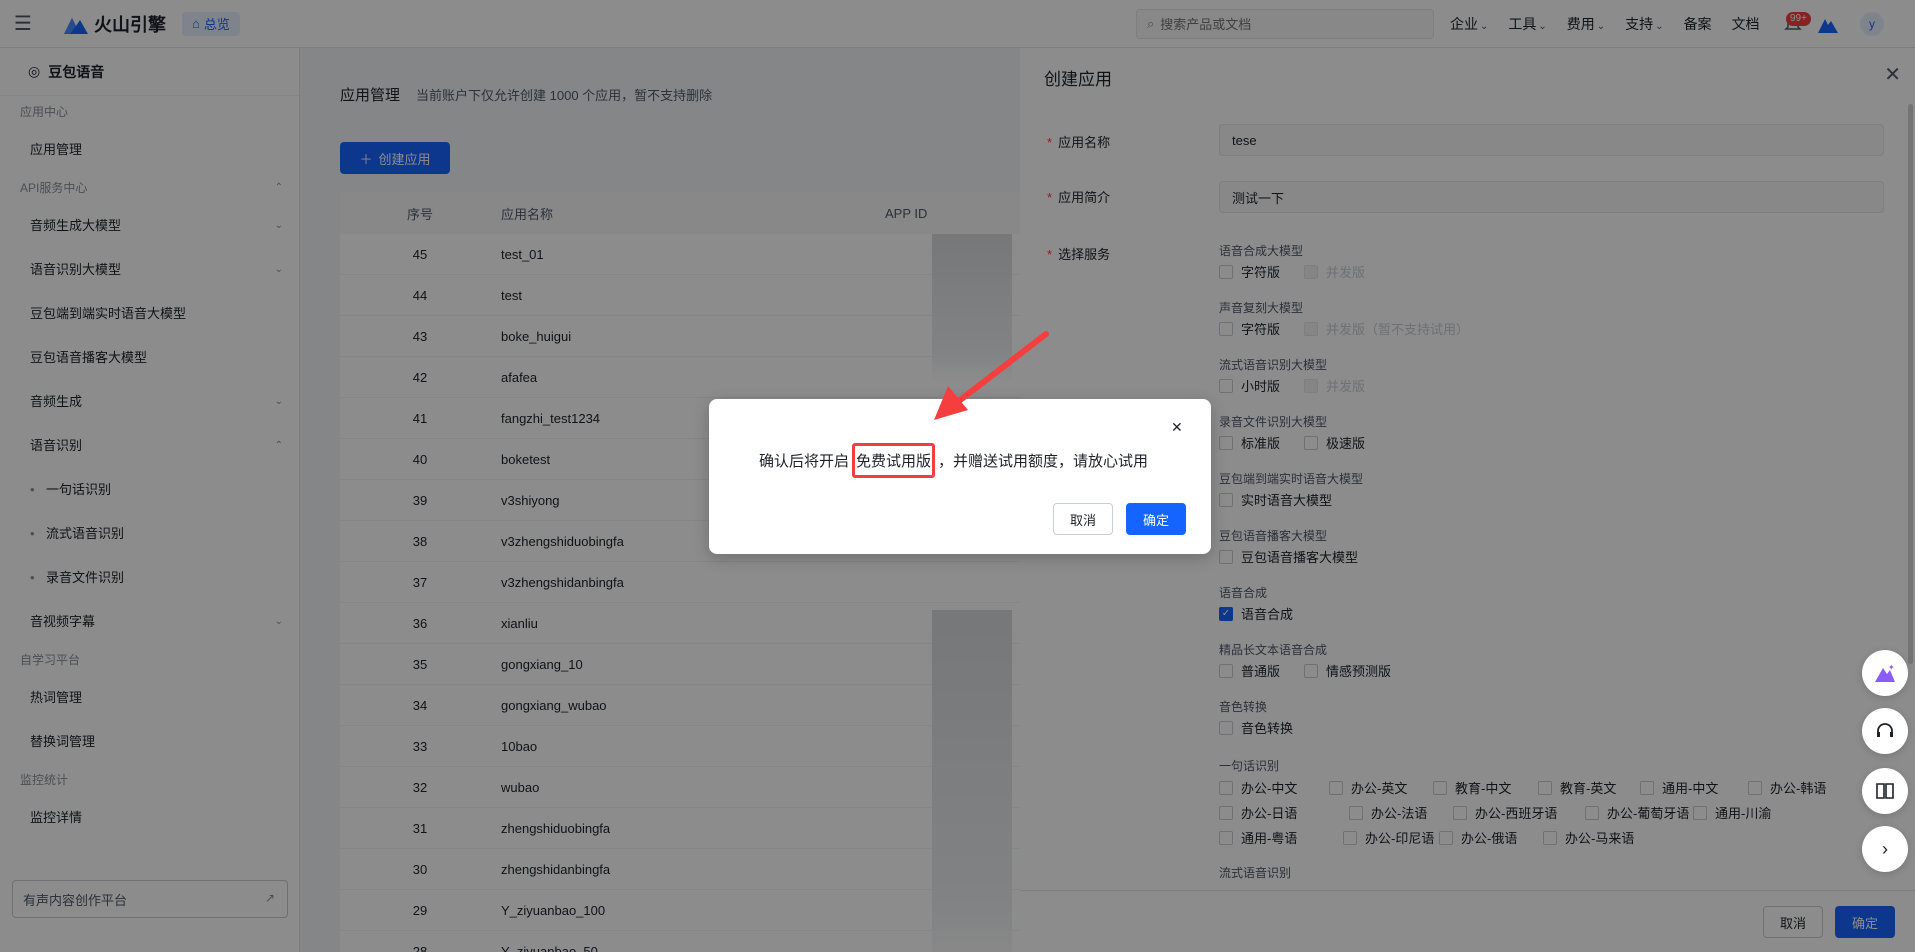  I want to click on confirm-dialog: ✕ 确认后将开启 免费试用版 ，并赠送试用额度，请放心试用 取消 确定, so click(960, 476).